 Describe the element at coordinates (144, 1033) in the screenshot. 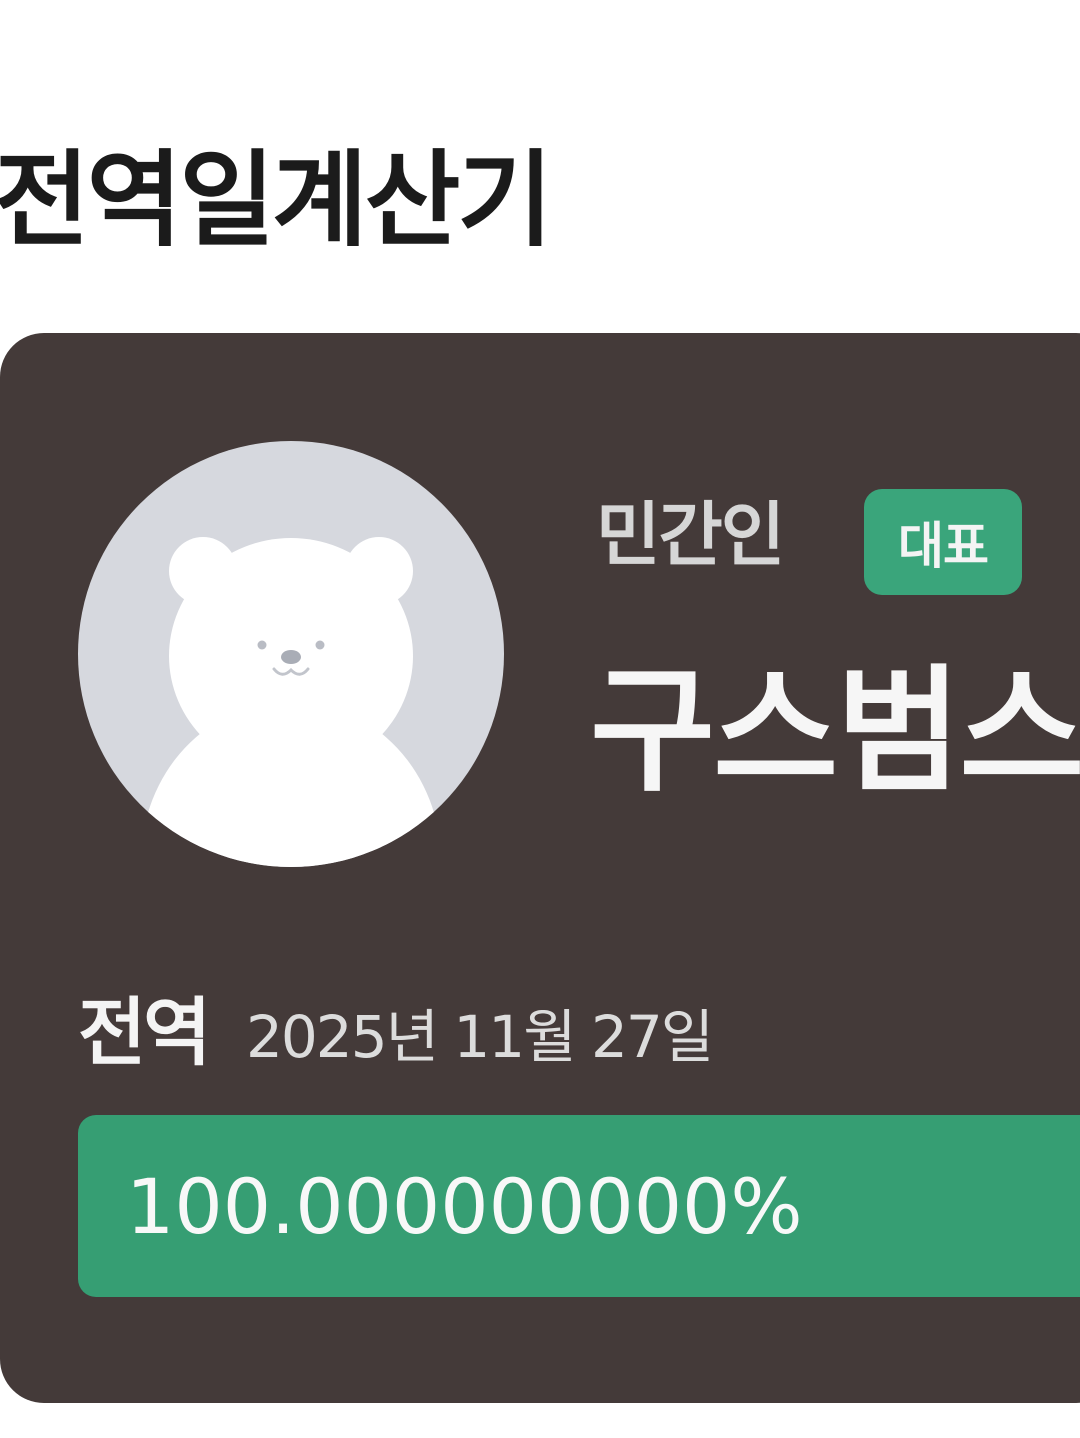

I see `discharge-label: 전역` at that location.